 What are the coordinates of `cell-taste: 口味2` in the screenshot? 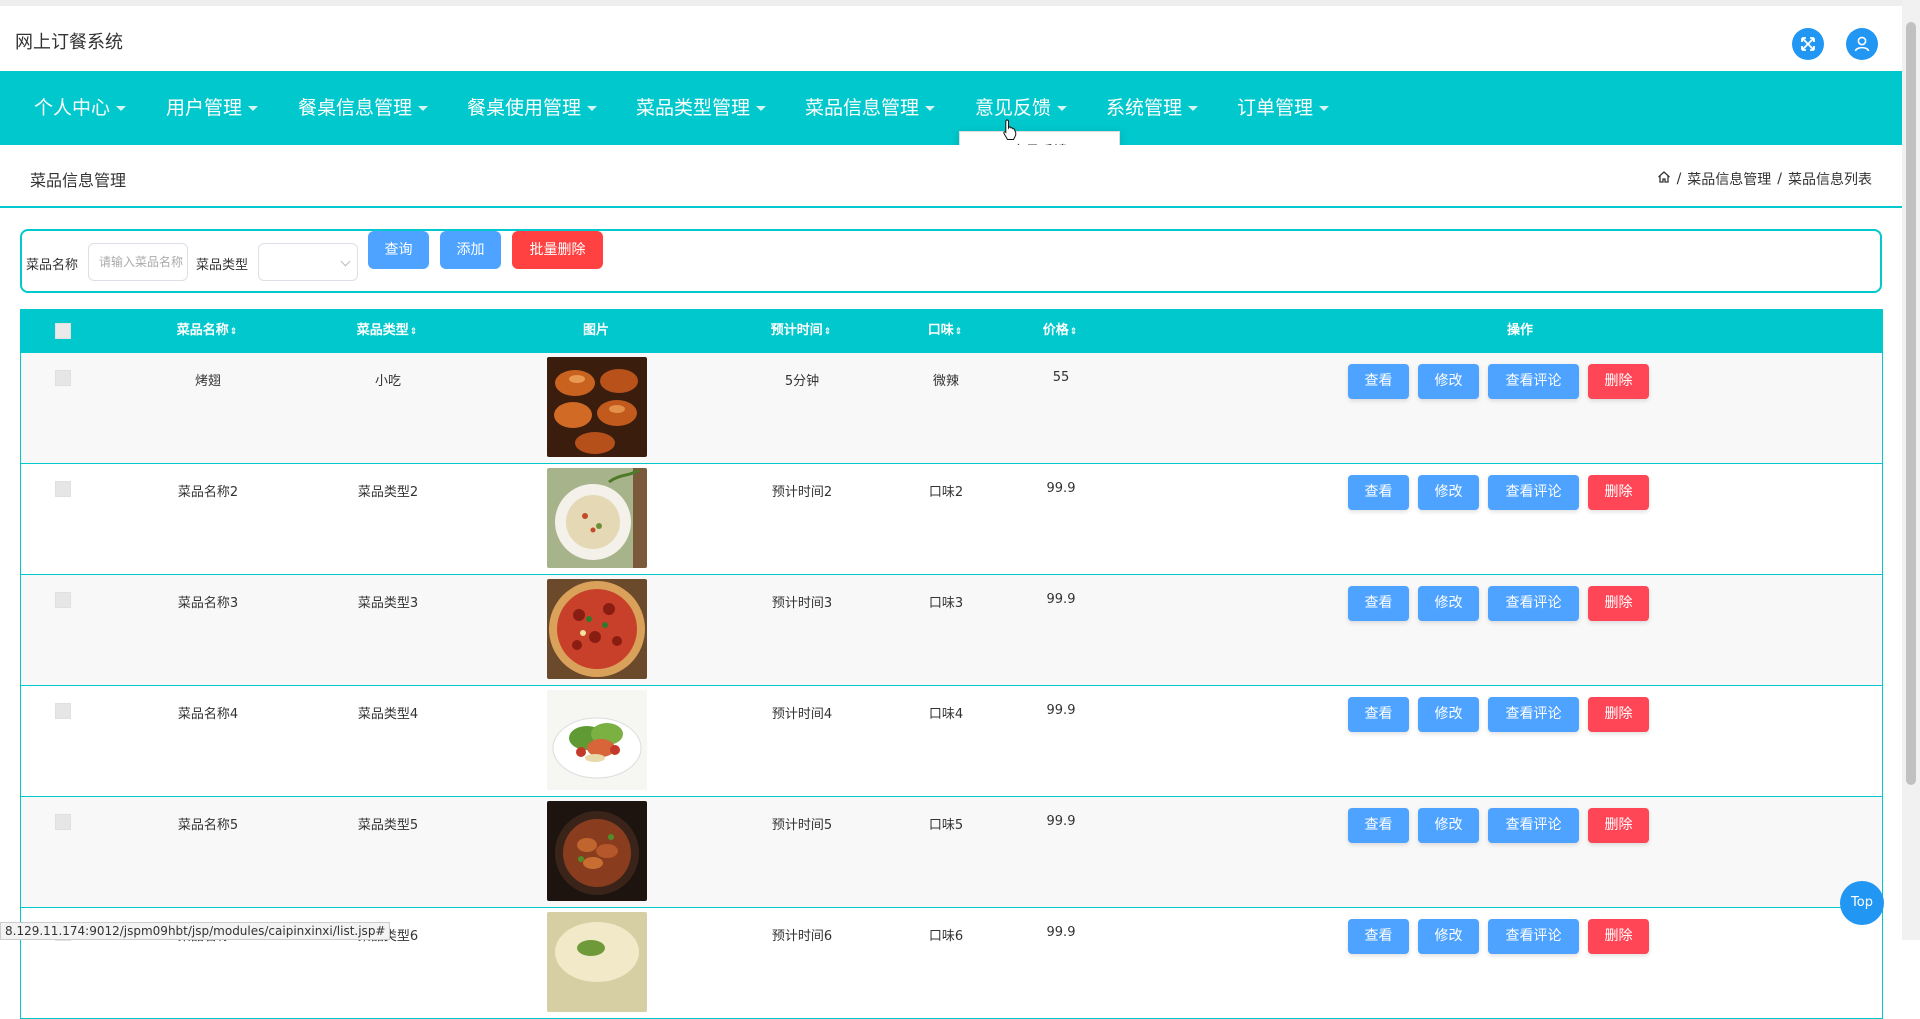 It's located at (946, 492).